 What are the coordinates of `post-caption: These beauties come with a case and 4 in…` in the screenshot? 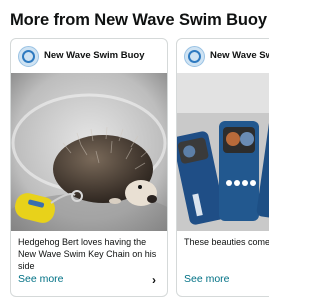 It's located at (226, 242).